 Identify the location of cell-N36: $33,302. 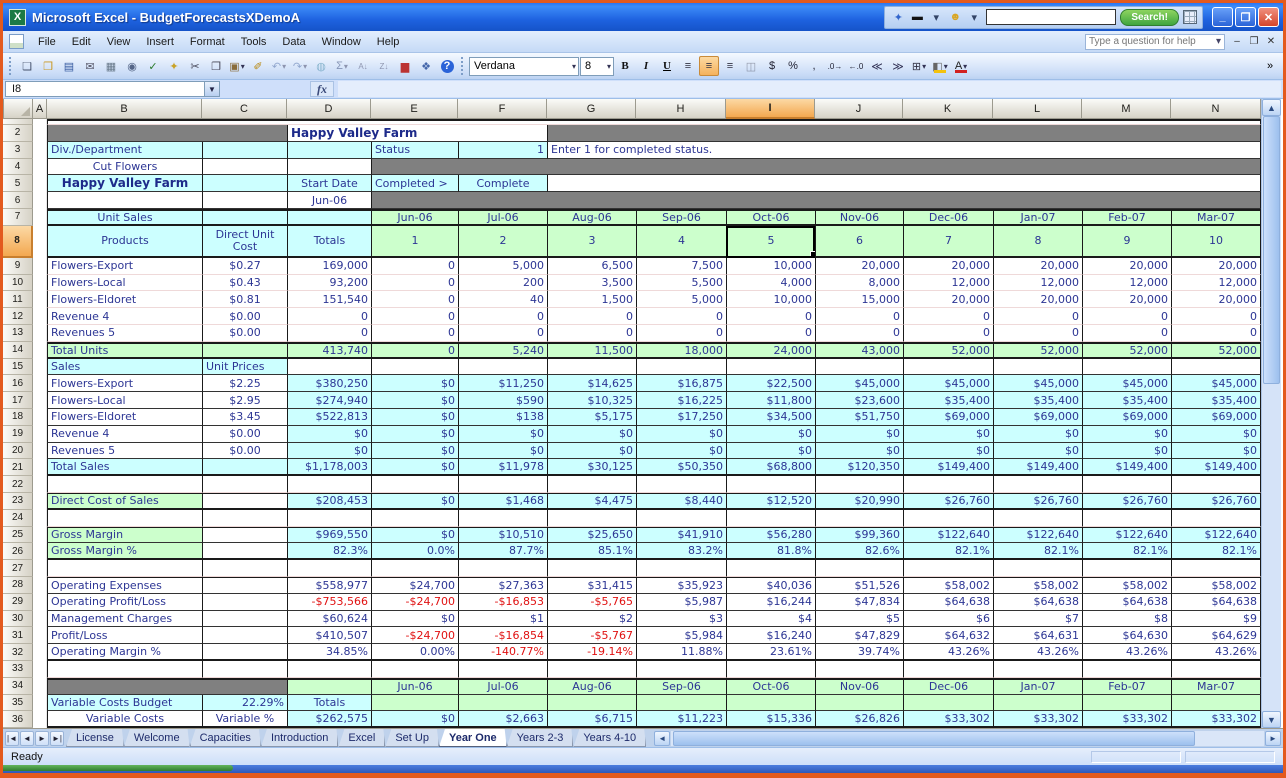
(1216, 719).